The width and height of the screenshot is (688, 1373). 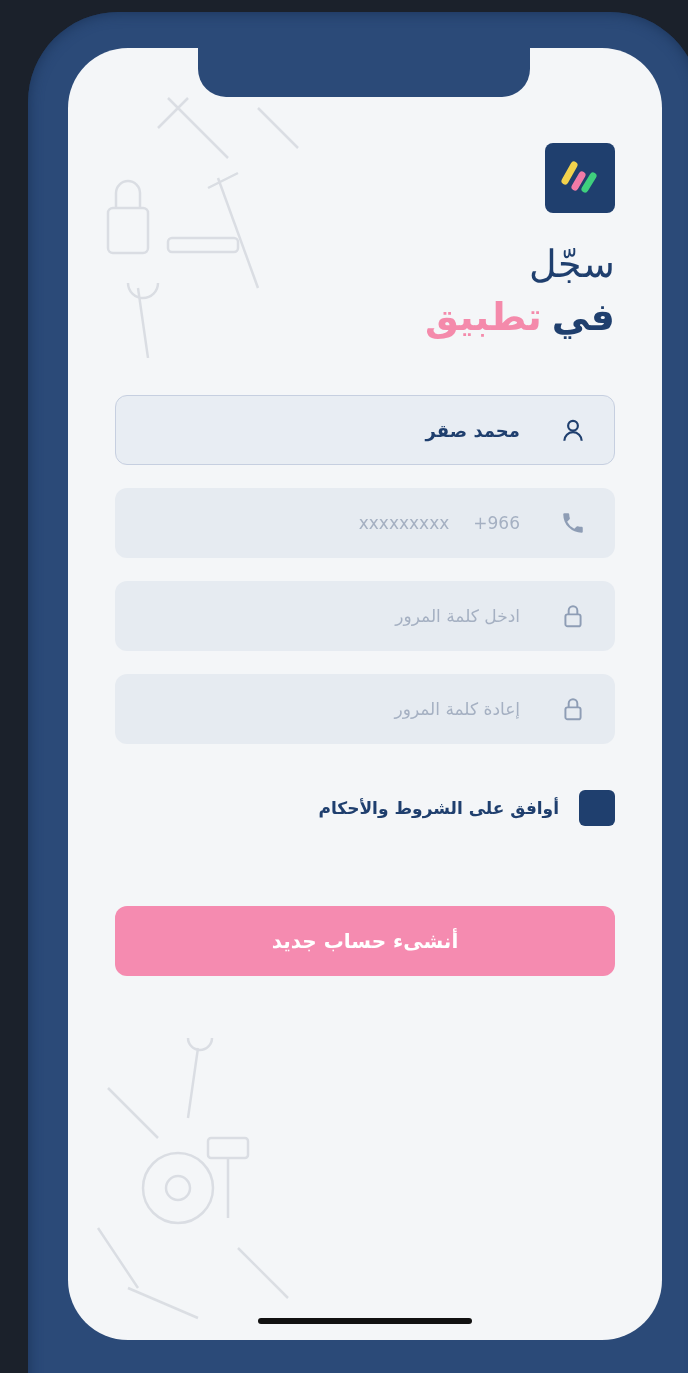 What do you see at coordinates (365, 430) in the screenshot?
I see `name-field: محمد صقر` at bounding box center [365, 430].